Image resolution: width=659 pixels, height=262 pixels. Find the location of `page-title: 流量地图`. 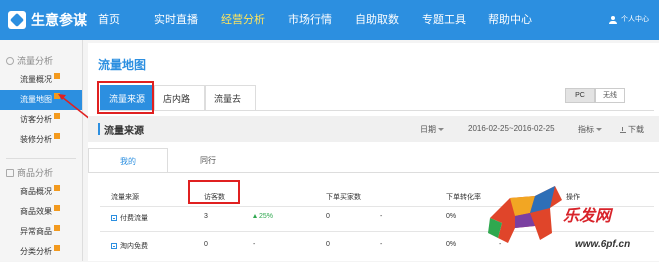

page-title: 流量地图 is located at coordinates (122, 65).